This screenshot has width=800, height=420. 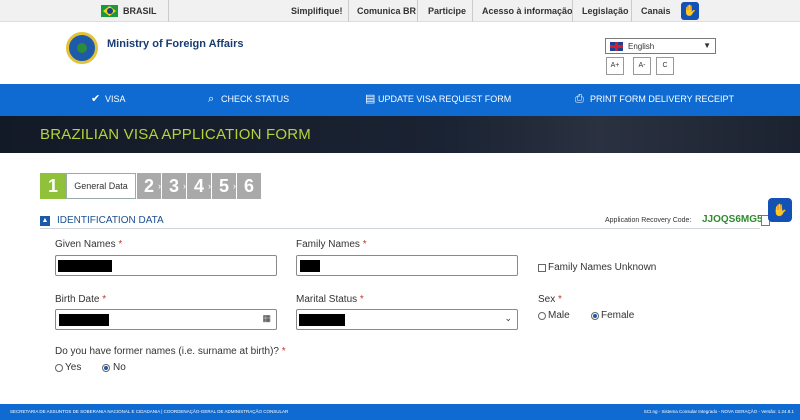 What do you see at coordinates (370, 99) in the screenshot?
I see `document-icon: ▤` at bounding box center [370, 99].